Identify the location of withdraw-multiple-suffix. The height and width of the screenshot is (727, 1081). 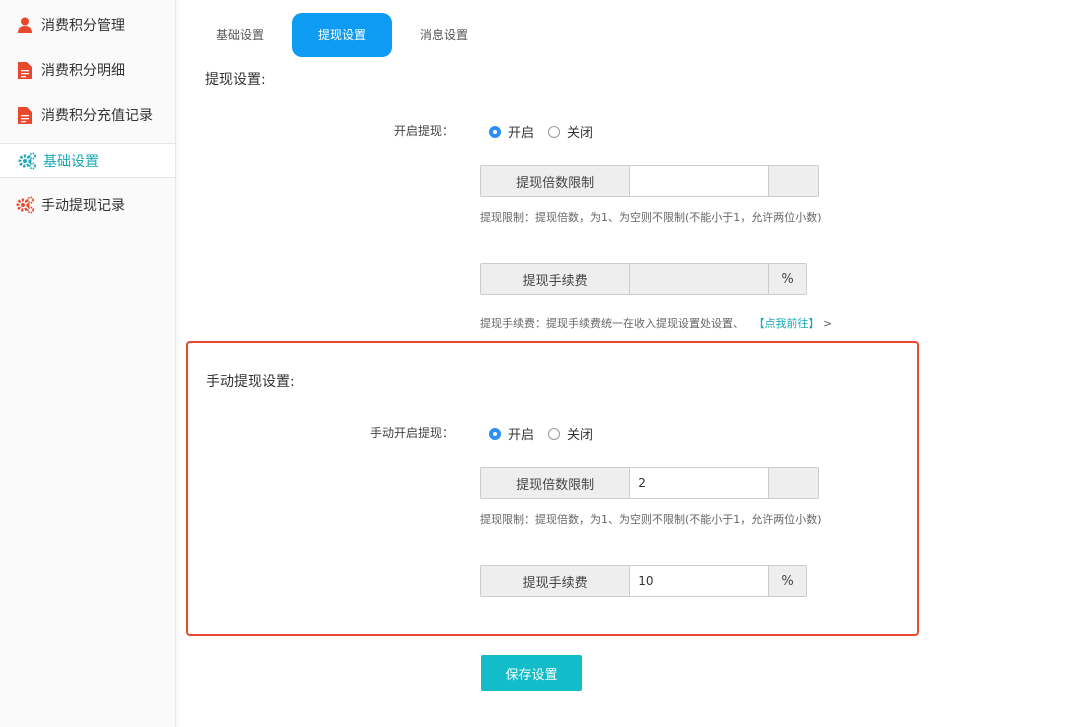
(793, 181).